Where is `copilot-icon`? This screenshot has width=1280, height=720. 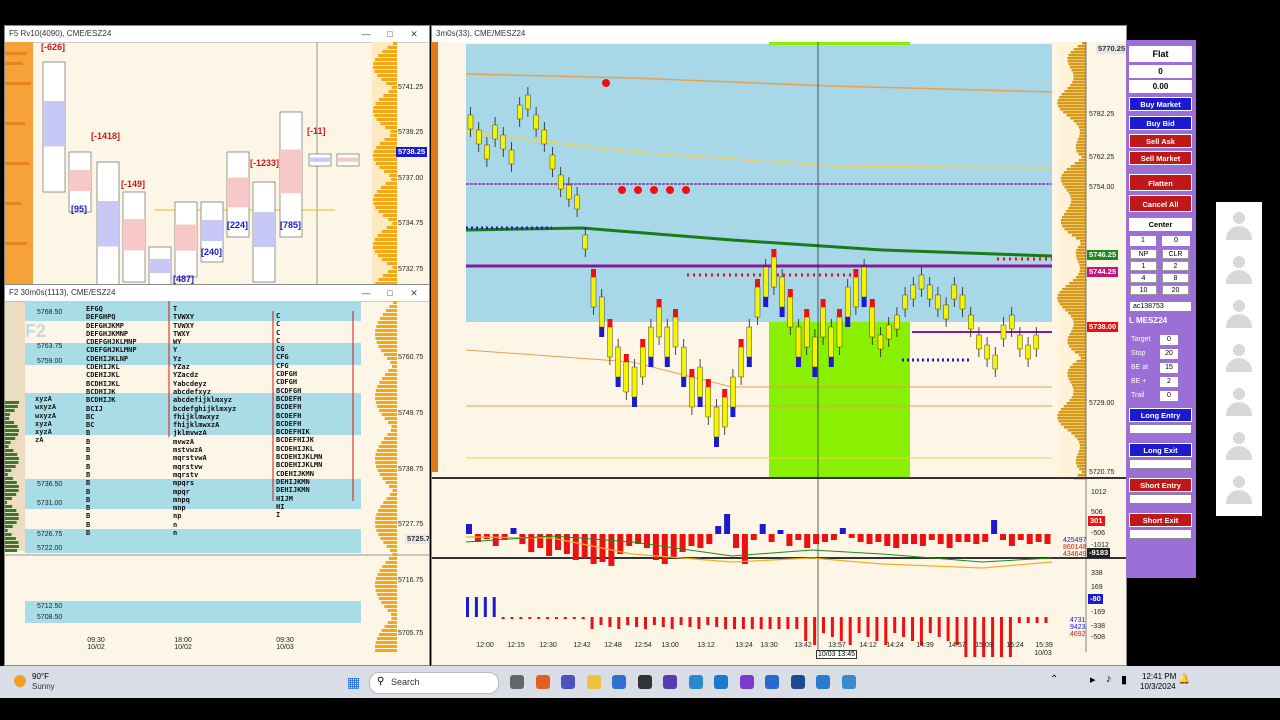 copilot-icon is located at coordinates (543, 682).